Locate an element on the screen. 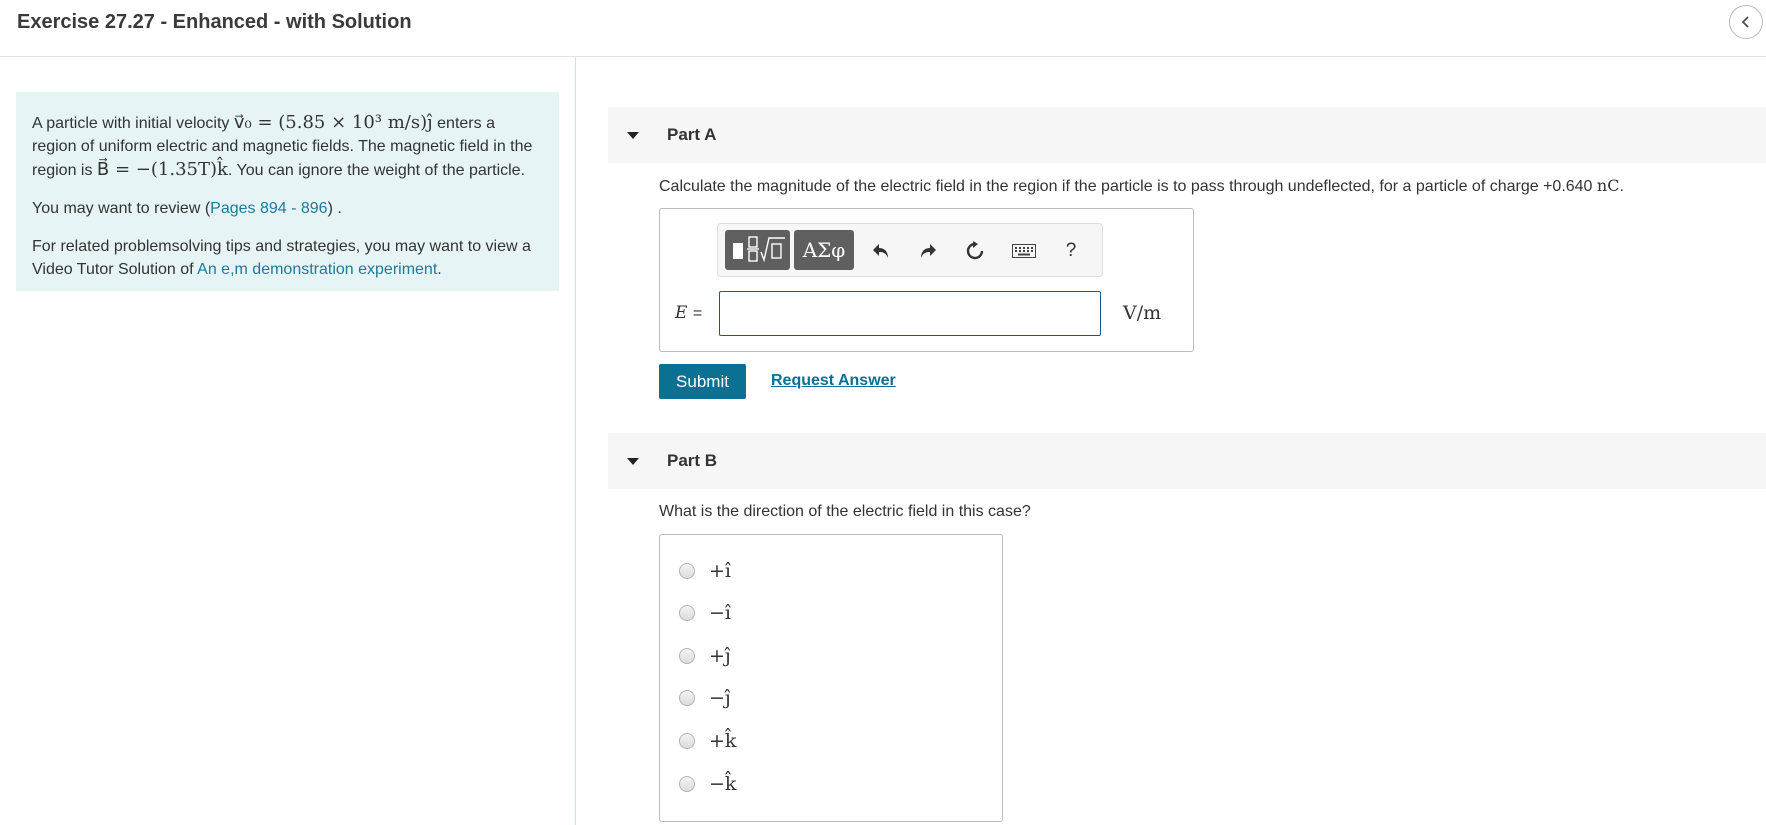 The height and width of the screenshot is (825, 1766). part-a-title: Part A is located at coordinates (692, 134).